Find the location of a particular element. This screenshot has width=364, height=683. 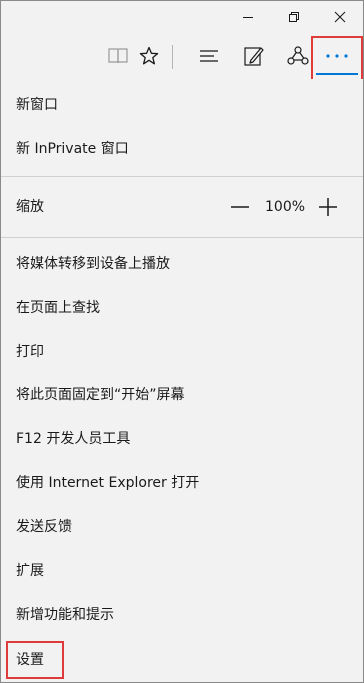

hub-icon is located at coordinates (209, 56).